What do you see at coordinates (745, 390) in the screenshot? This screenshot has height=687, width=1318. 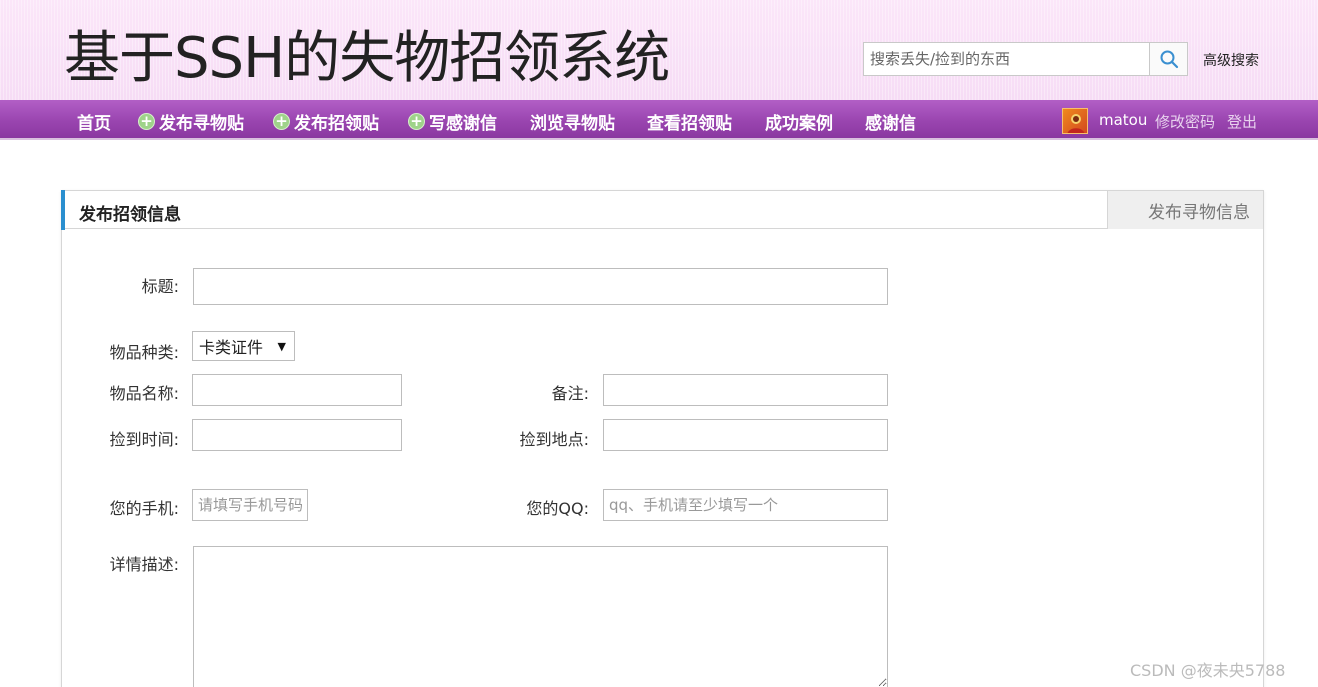 I see `remark-input` at bounding box center [745, 390].